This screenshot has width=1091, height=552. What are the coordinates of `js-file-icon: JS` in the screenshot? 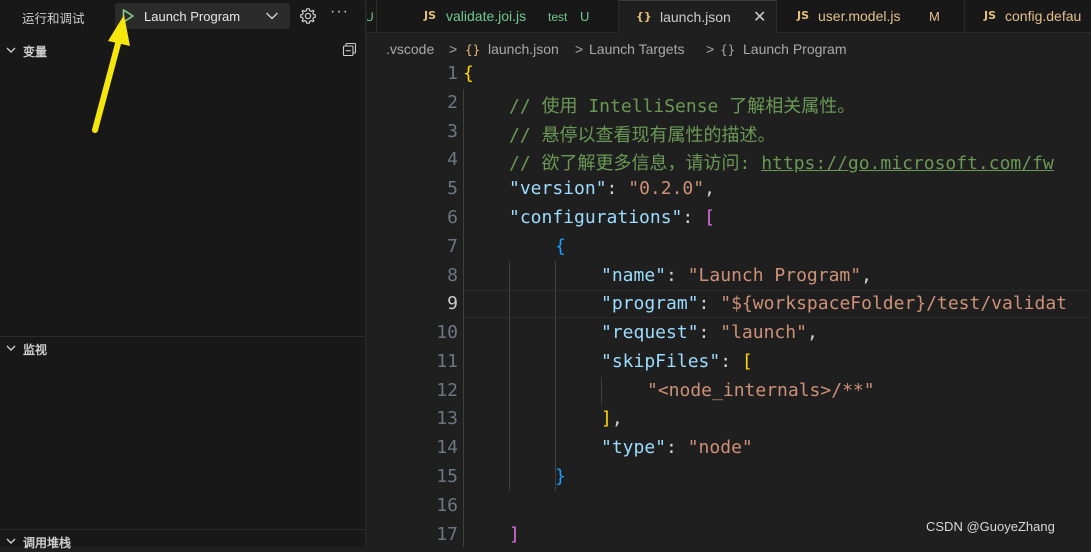 It's located at (990, 15).